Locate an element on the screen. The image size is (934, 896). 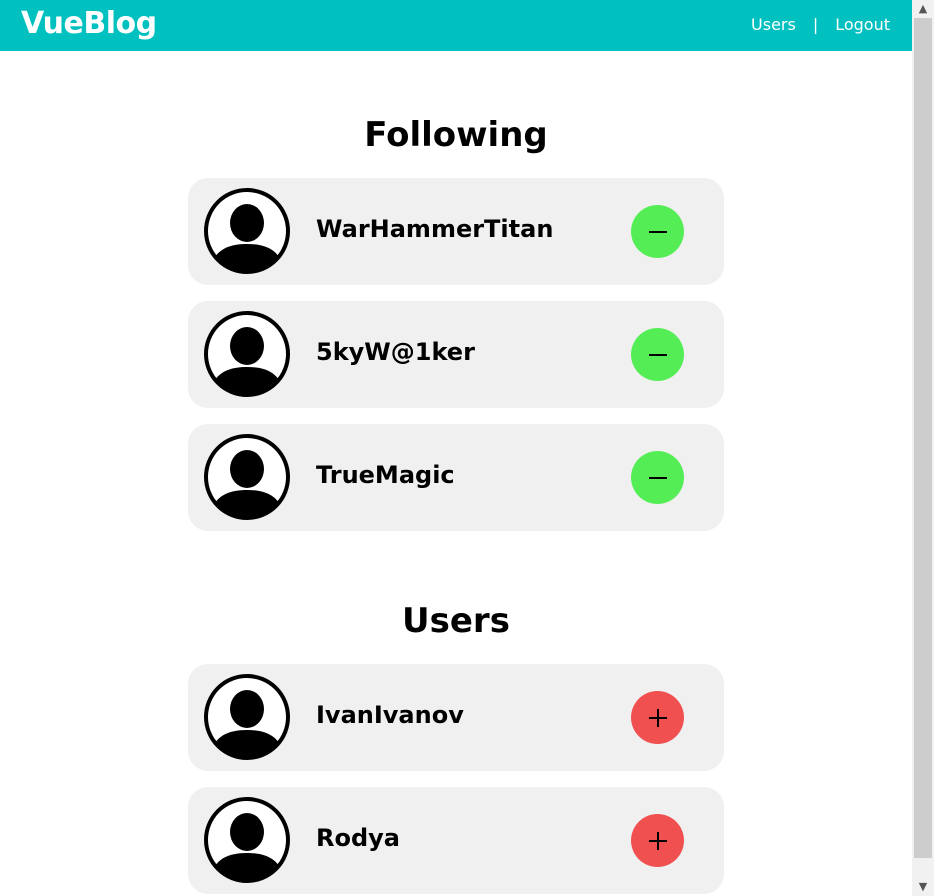
following-title: Following is located at coordinates (456, 135).